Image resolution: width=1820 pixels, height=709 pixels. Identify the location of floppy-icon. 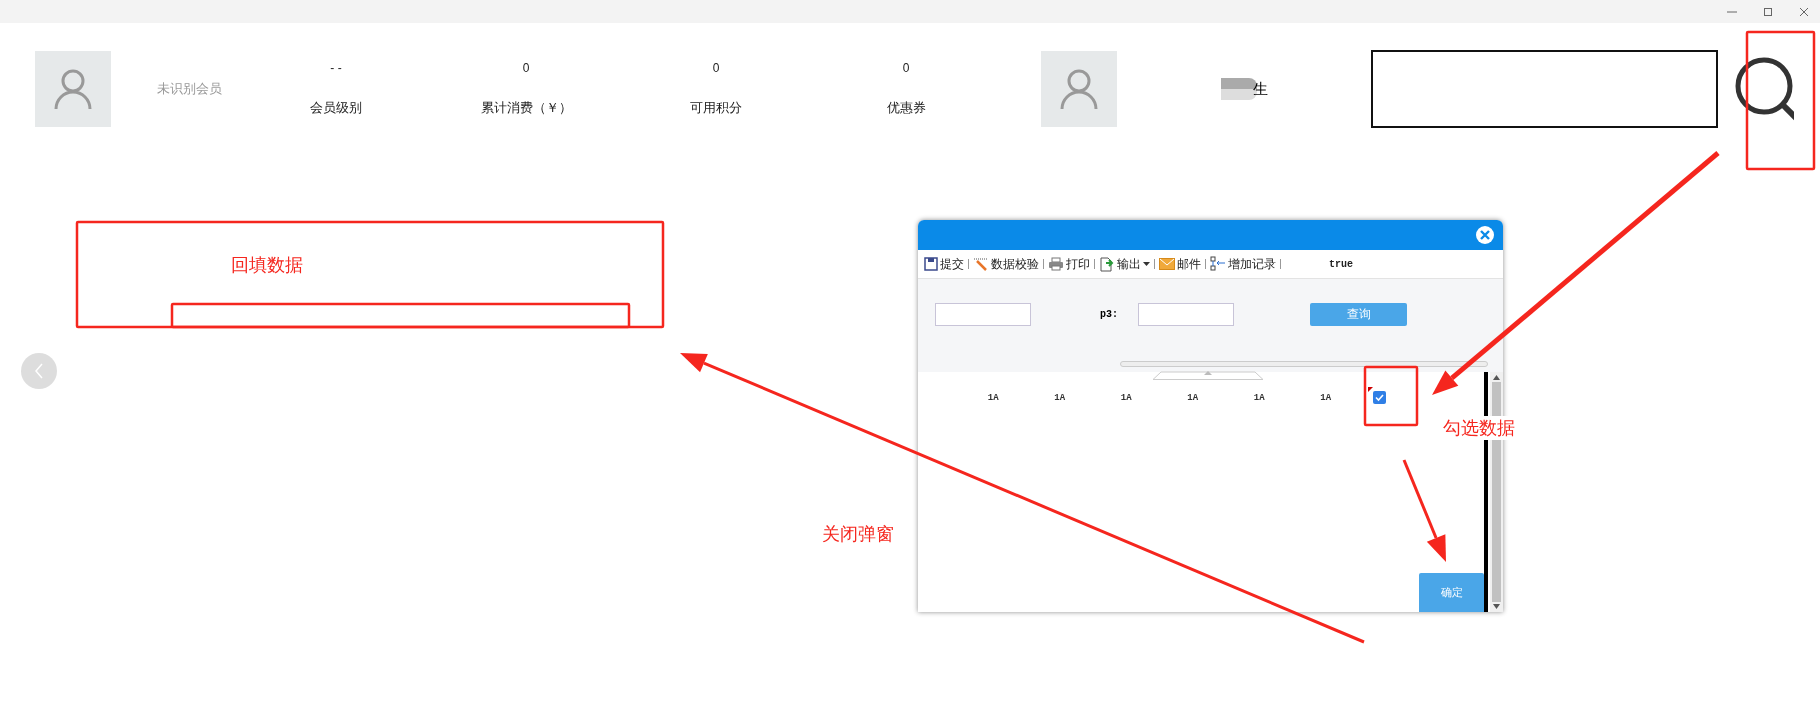
(931, 264).